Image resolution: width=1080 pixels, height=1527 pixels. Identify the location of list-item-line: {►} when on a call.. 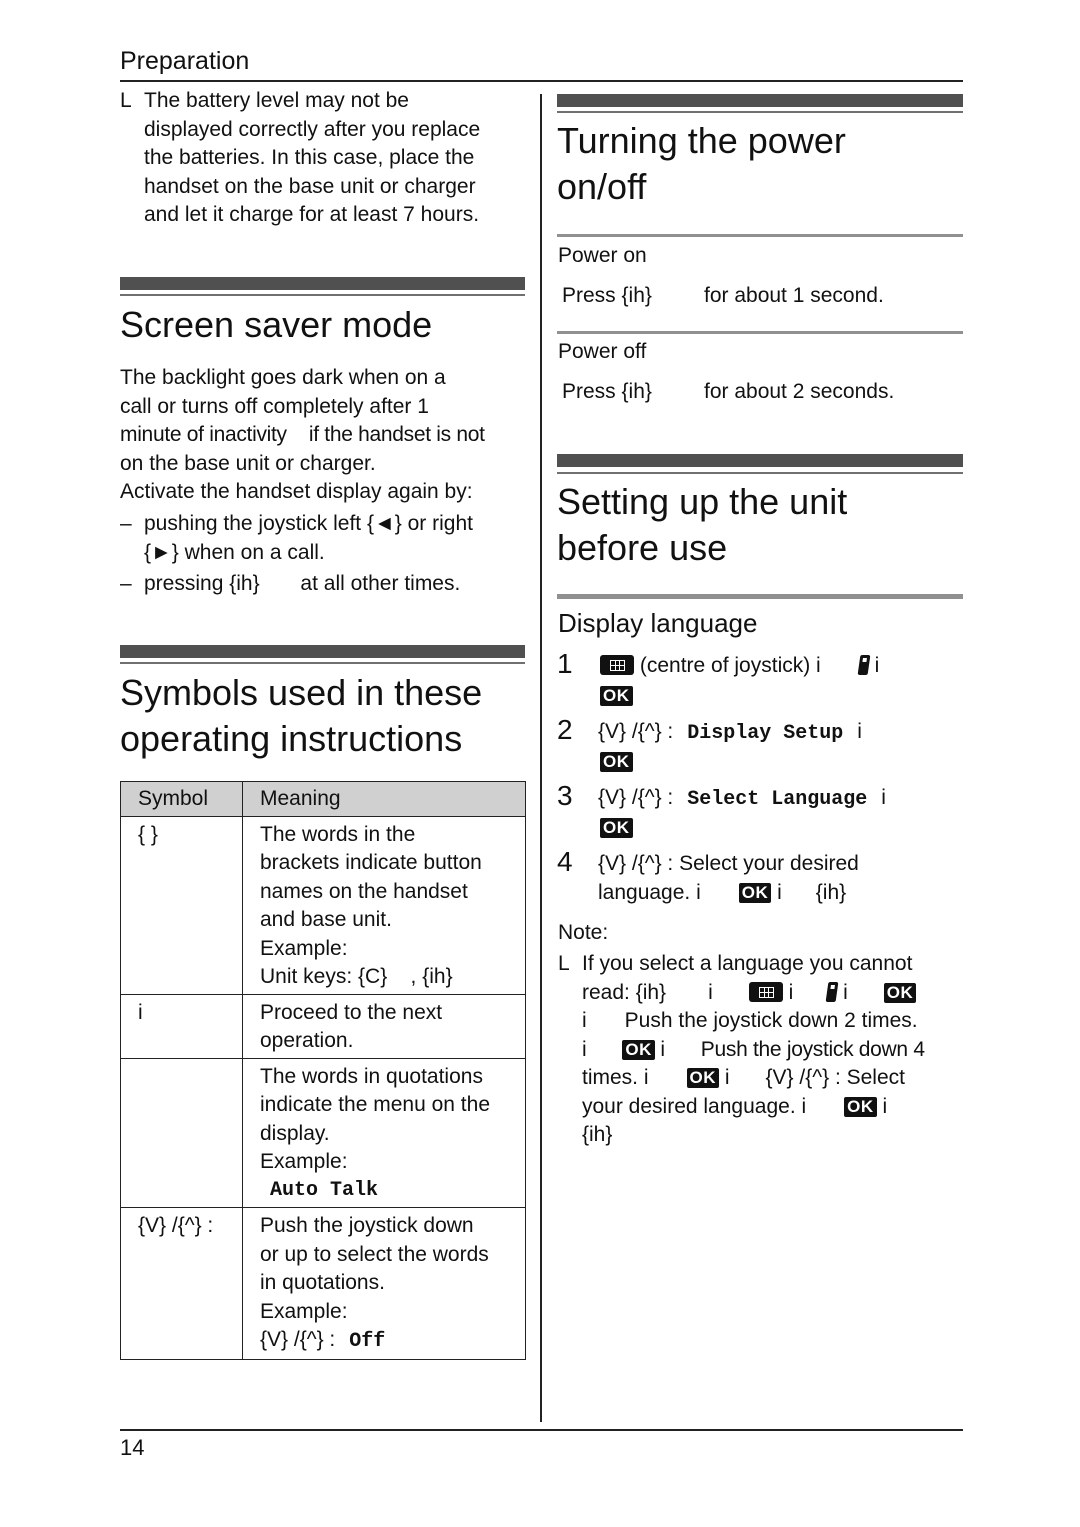
(234, 552).